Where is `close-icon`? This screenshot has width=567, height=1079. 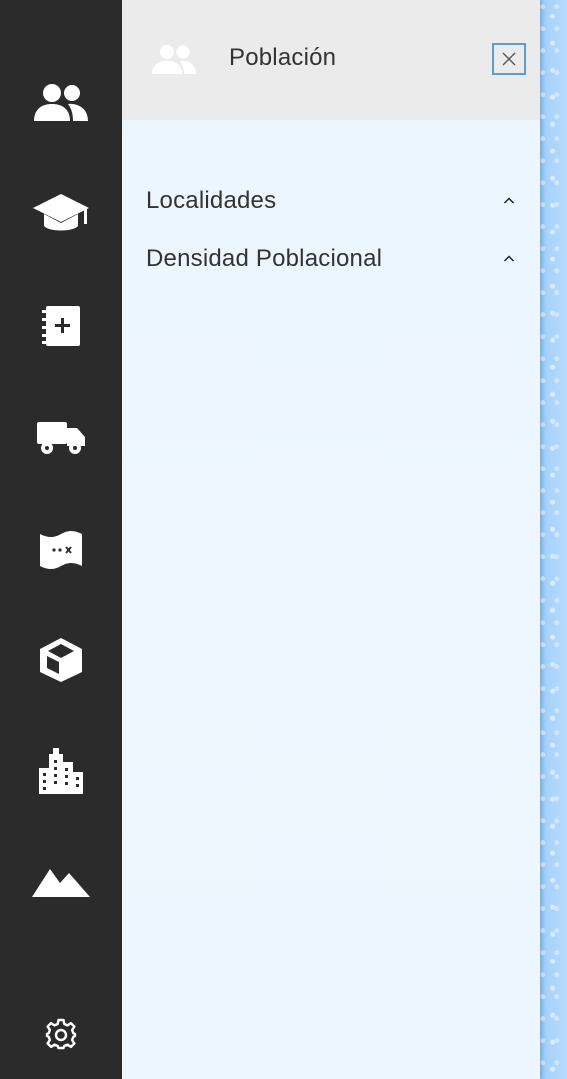
close-icon is located at coordinates (509, 59).